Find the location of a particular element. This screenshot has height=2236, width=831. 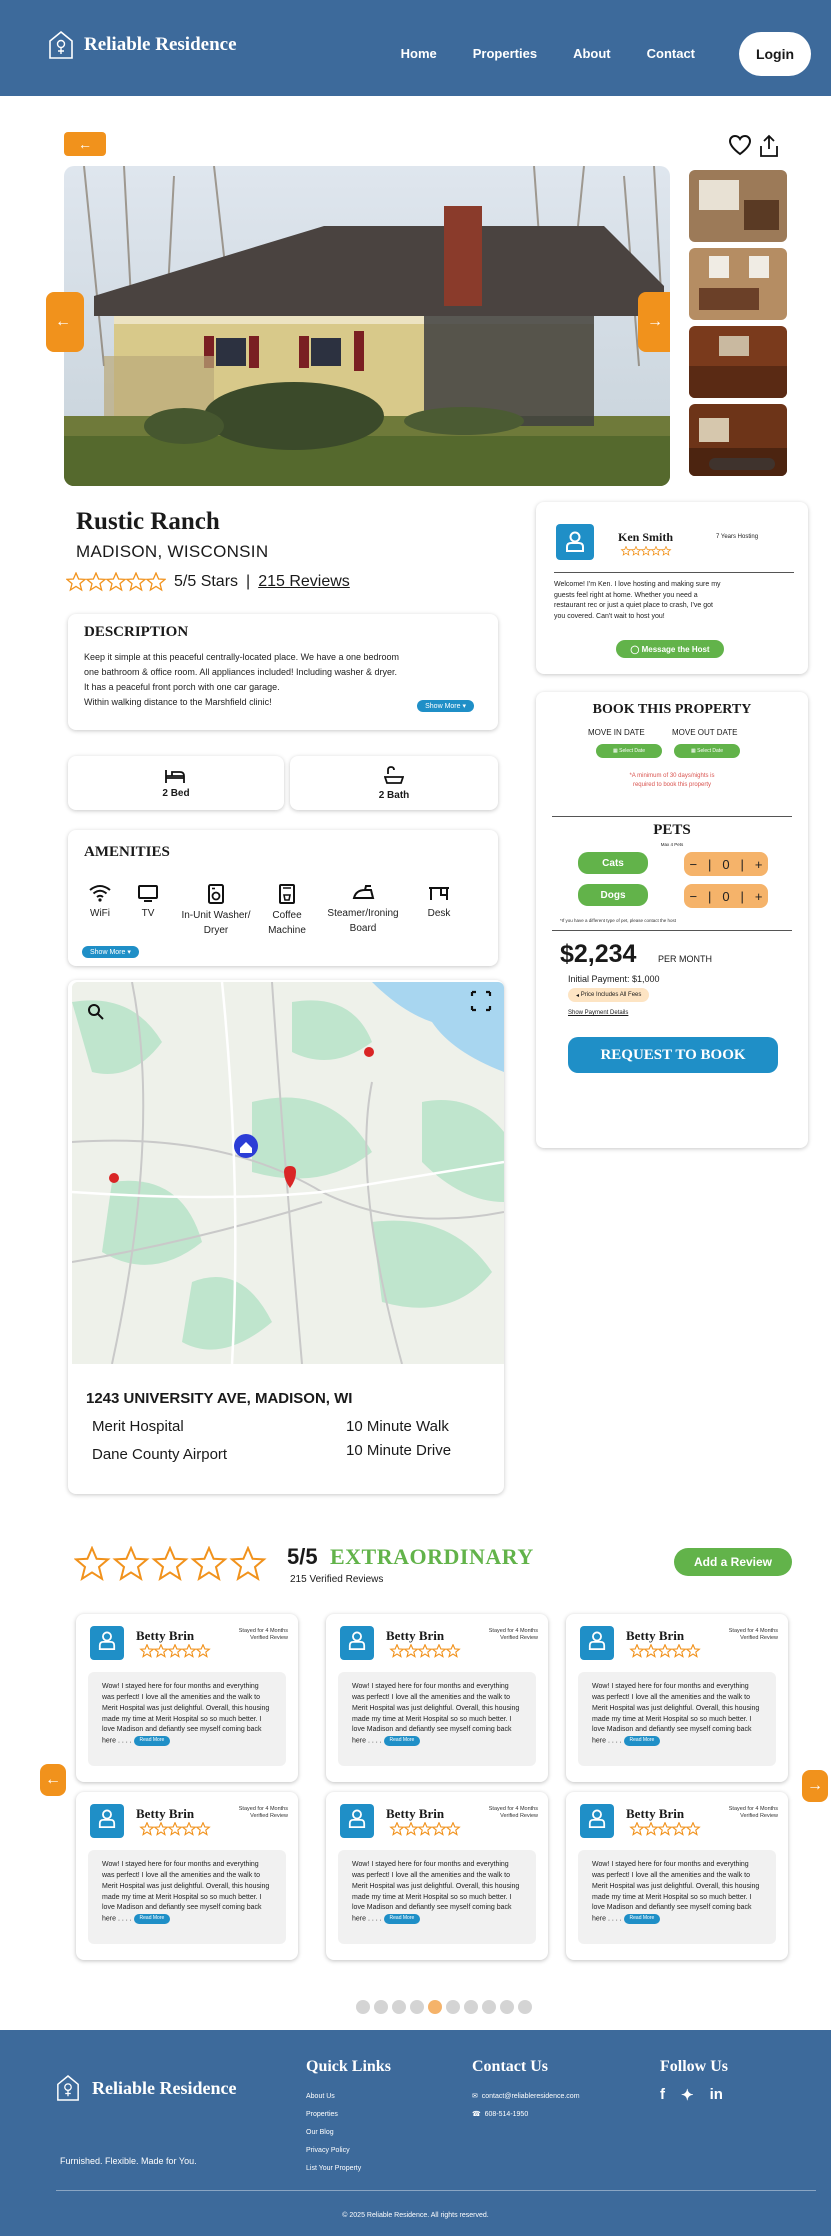

house-logo-icon is located at coordinates (61, 44).